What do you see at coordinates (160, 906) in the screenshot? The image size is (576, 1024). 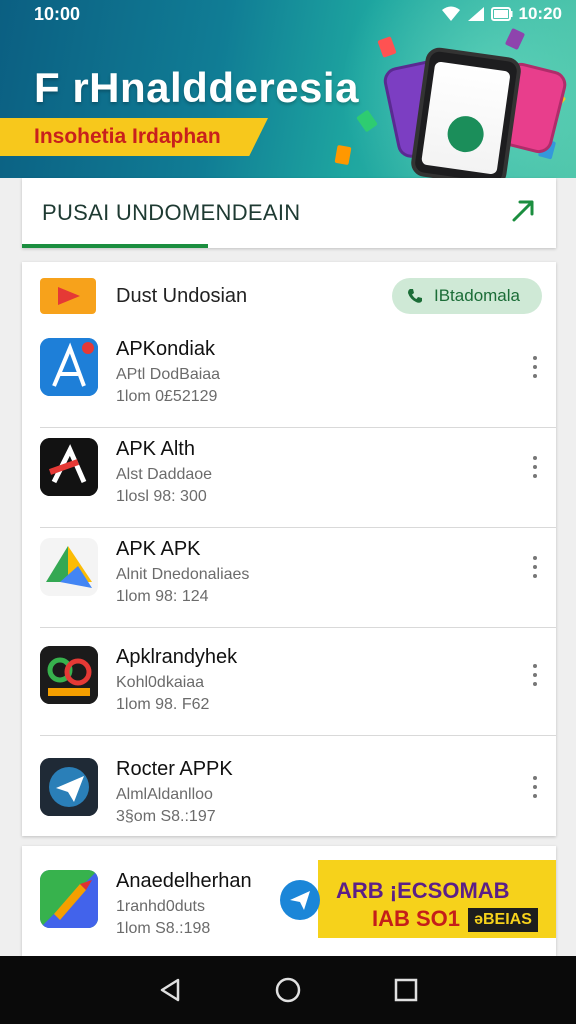 I see `app-developer: 1ranhd0duts` at bounding box center [160, 906].